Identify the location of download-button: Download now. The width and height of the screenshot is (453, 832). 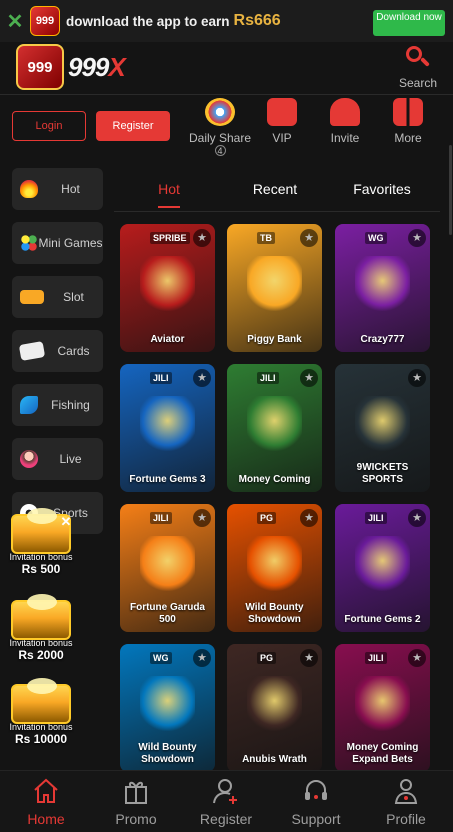
(409, 23).